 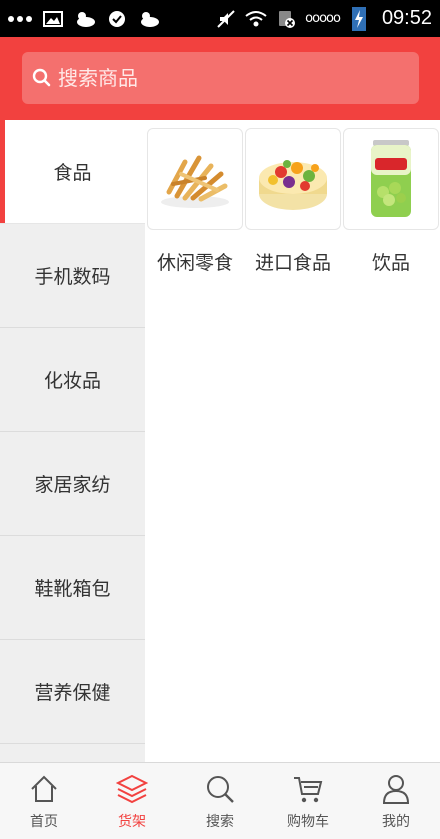 I want to click on fruit-cake-image, so click(x=293, y=179).